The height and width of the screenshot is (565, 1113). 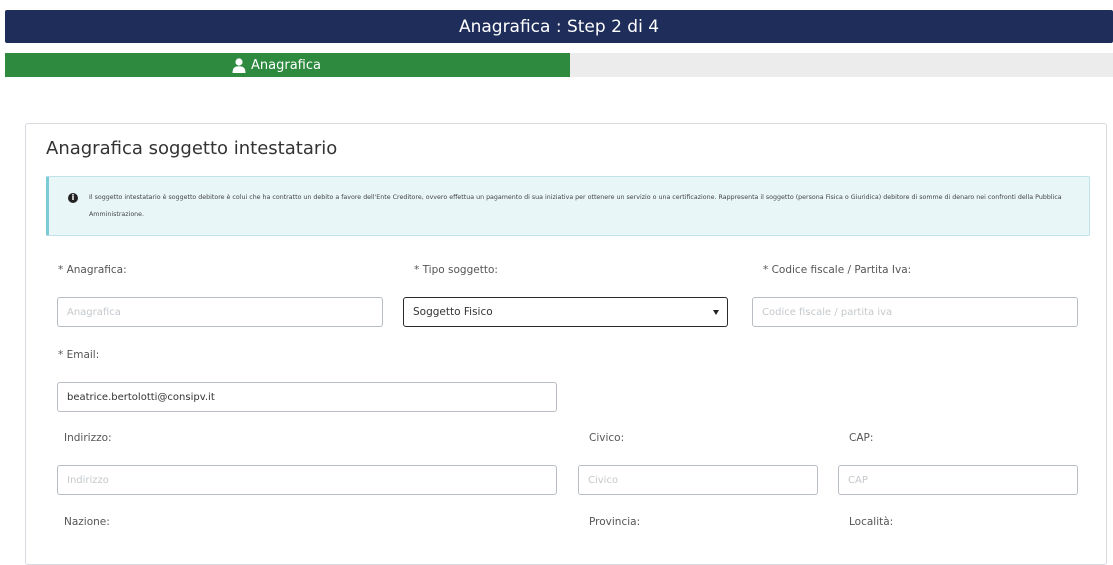 What do you see at coordinates (615, 522) in the screenshot?
I see `provincia-label: Provincia:` at bounding box center [615, 522].